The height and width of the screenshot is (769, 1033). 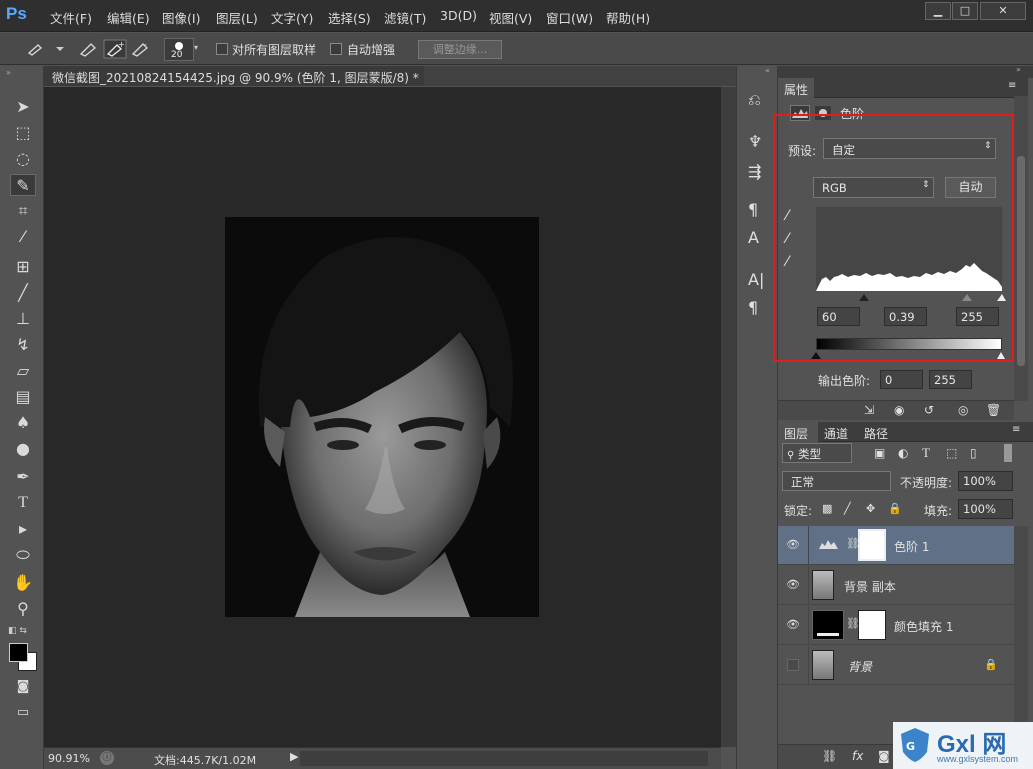 What do you see at coordinates (23, 397) in the screenshot?
I see `gradient-tool-icon: ▤` at bounding box center [23, 397].